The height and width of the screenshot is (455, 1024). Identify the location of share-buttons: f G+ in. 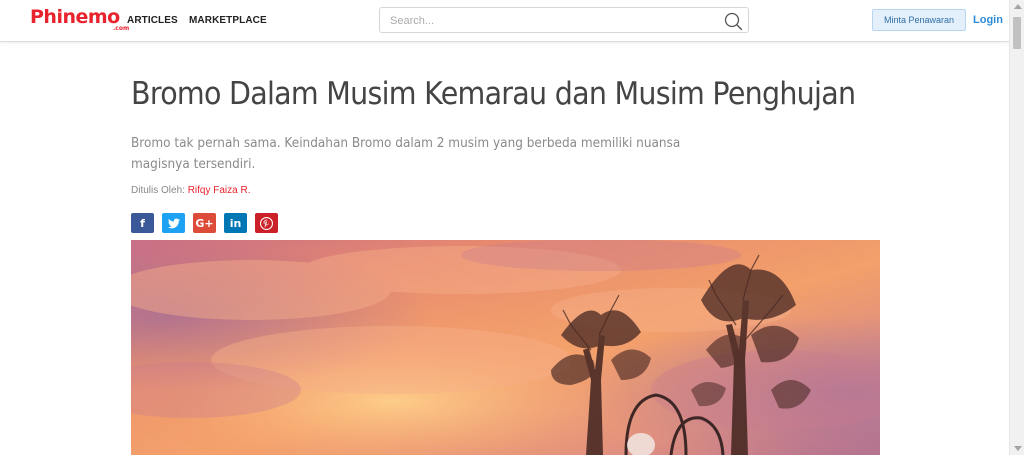
(204, 223).